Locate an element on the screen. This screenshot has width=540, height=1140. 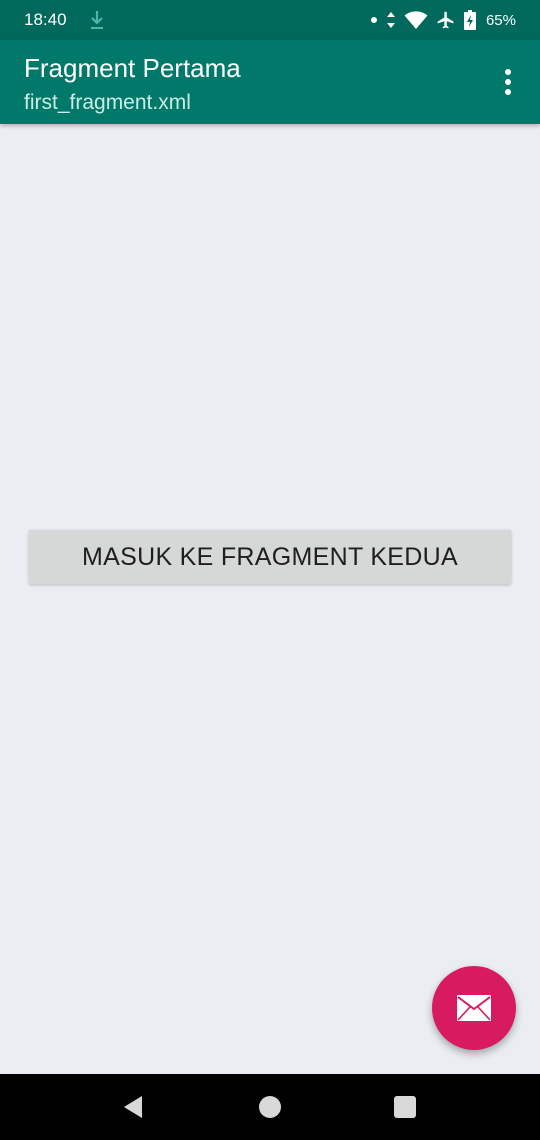
app-subtitle: first_fragment.xml is located at coordinates (107, 102).